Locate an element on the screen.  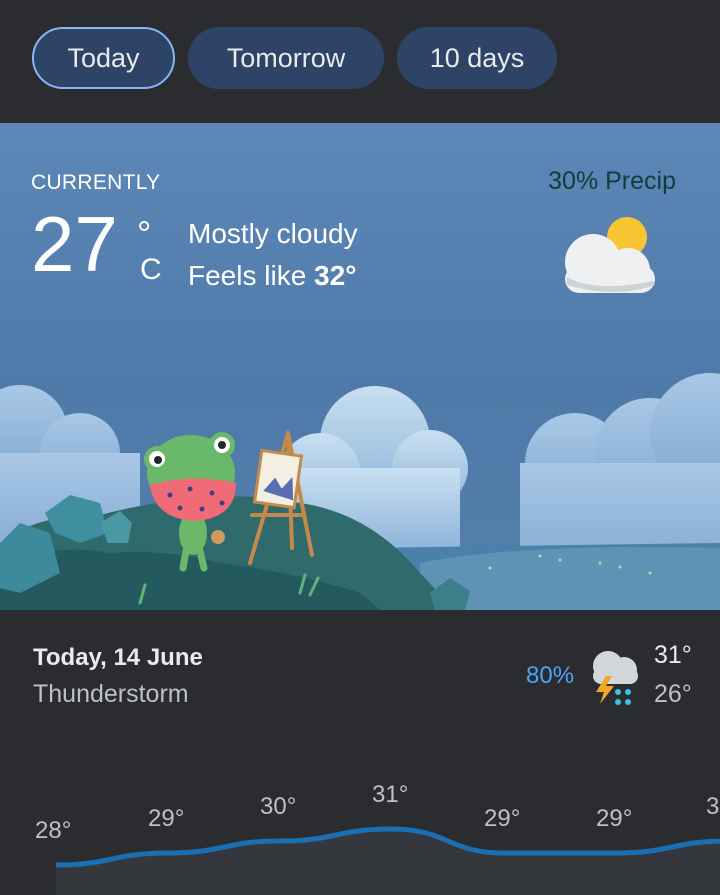
forecast-tabs: Today Tomorrow 10 days is located at coordinates (360, 61).